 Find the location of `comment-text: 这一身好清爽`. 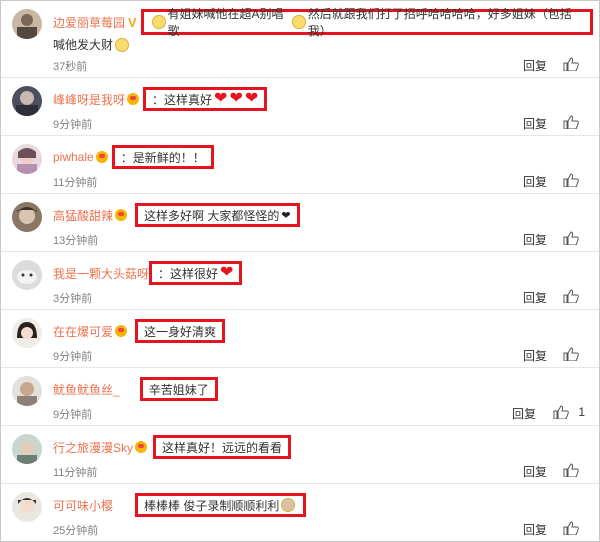

comment-text: 这一身好清爽 is located at coordinates (180, 331).